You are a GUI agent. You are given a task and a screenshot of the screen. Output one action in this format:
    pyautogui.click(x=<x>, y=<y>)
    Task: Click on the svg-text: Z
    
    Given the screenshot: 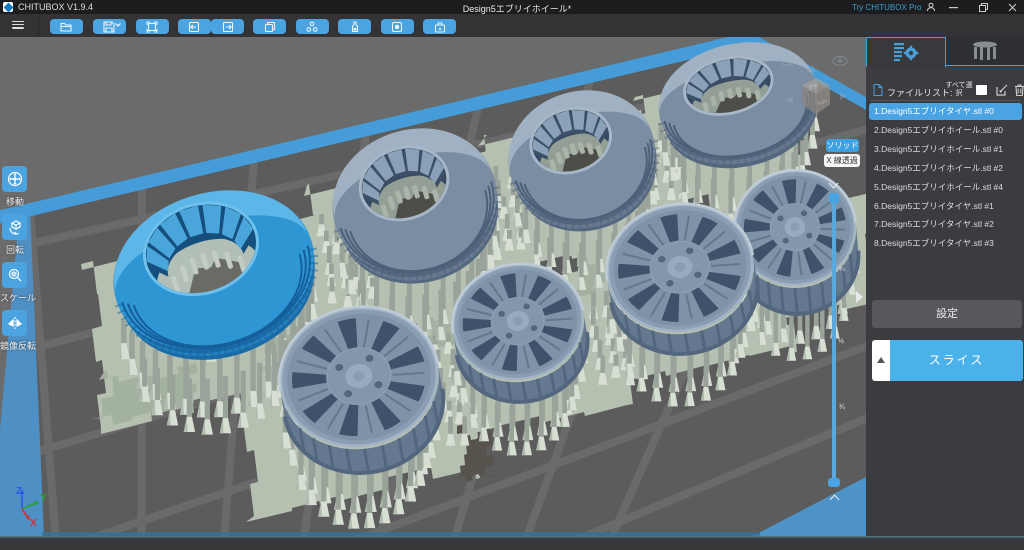 What is the action you would take?
    pyautogui.click(x=19, y=491)
    